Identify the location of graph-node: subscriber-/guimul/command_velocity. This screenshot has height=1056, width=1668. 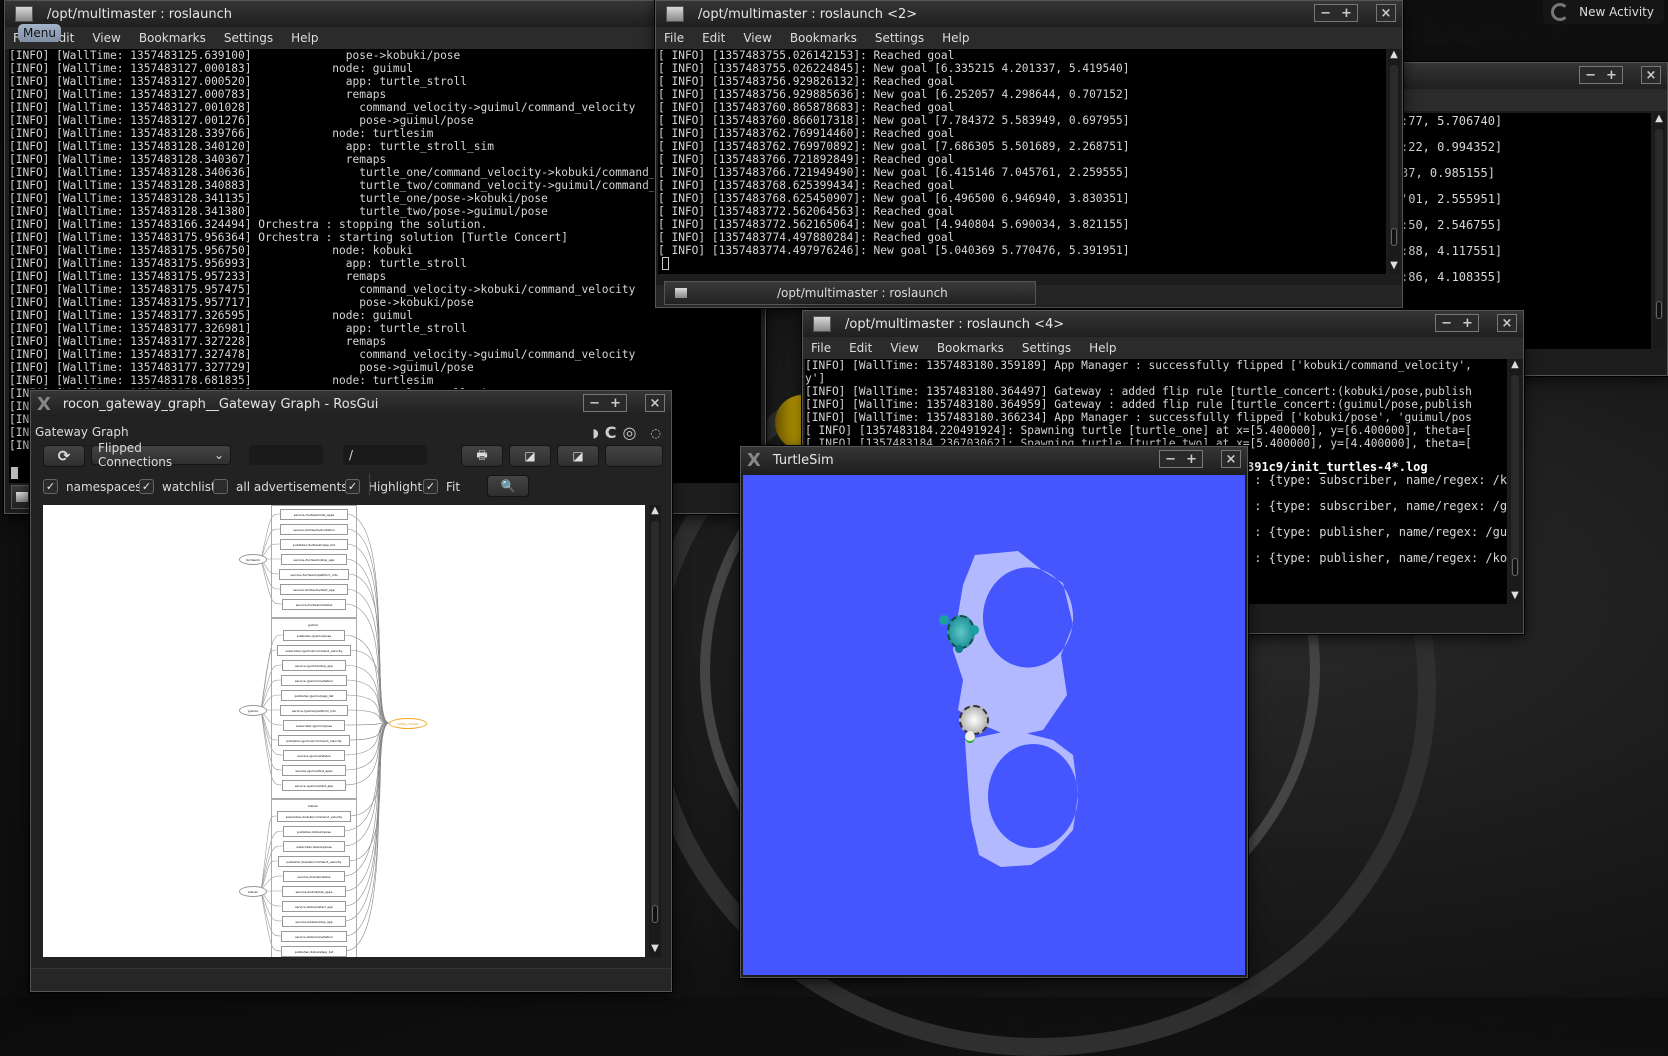
(314, 650).